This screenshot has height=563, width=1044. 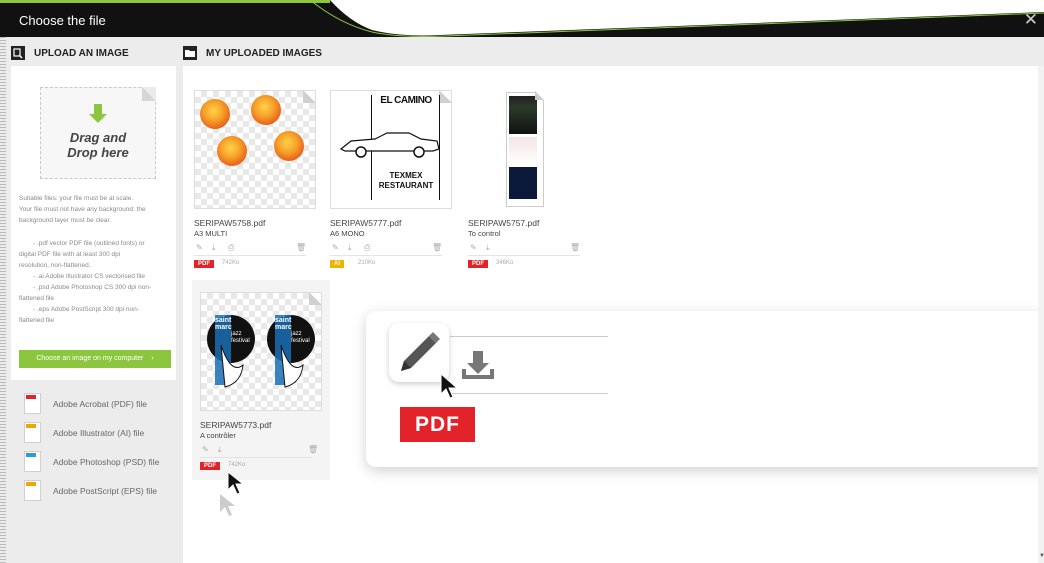 I want to click on filetype-label: Adobe Acrobat (PDF) file, so click(x=100, y=403).